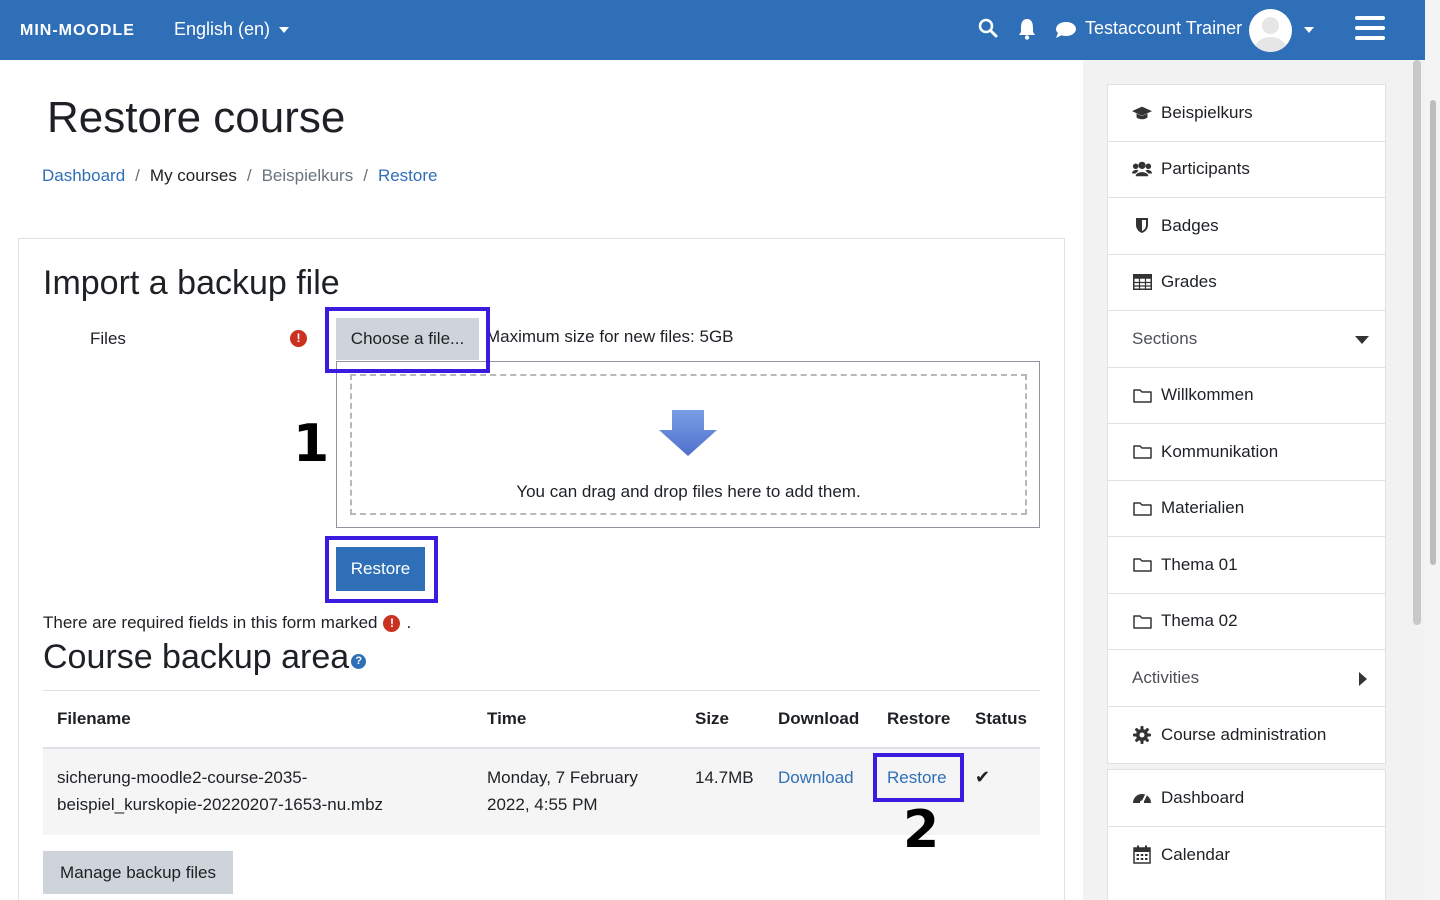  Describe the element at coordinates (182, 777) in the screenshot. I see `filename-line: sicherung-moodle2-course-2035-` at that location.